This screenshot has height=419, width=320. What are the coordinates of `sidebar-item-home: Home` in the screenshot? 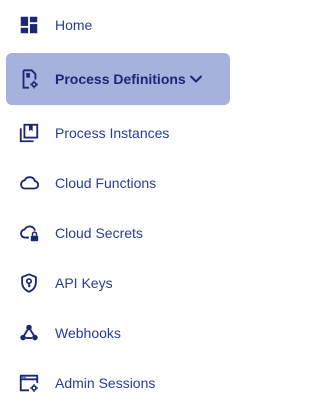 It's located at (121, 25).